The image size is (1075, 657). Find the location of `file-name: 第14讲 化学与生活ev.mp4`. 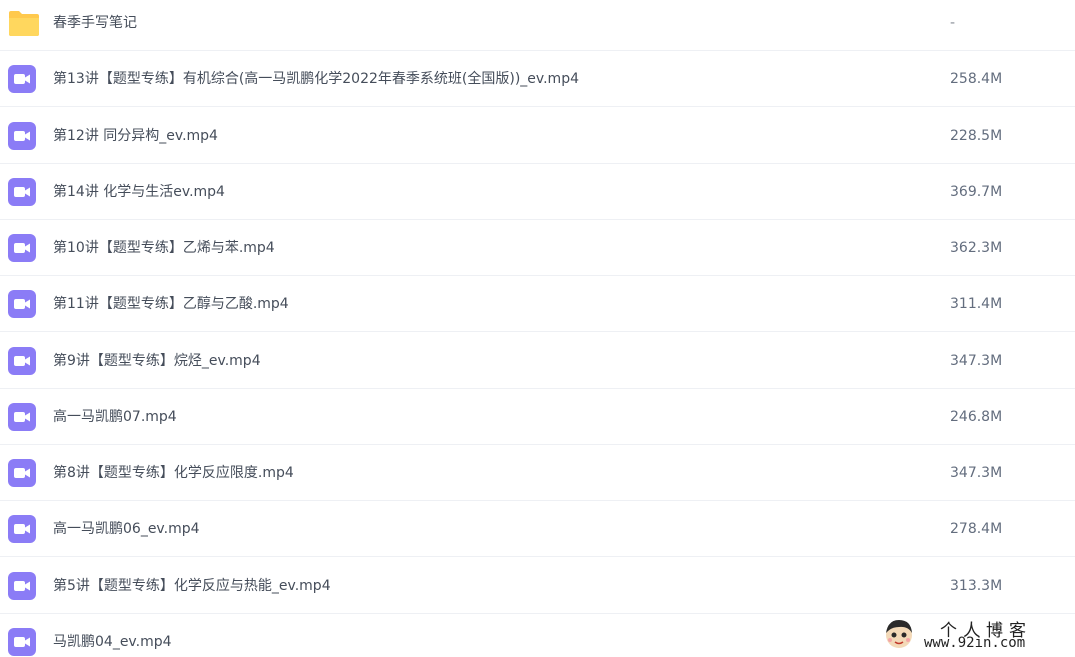

file-name: 第14讲 化学与生活ev.mp4 is located at coordinates (139, 192).